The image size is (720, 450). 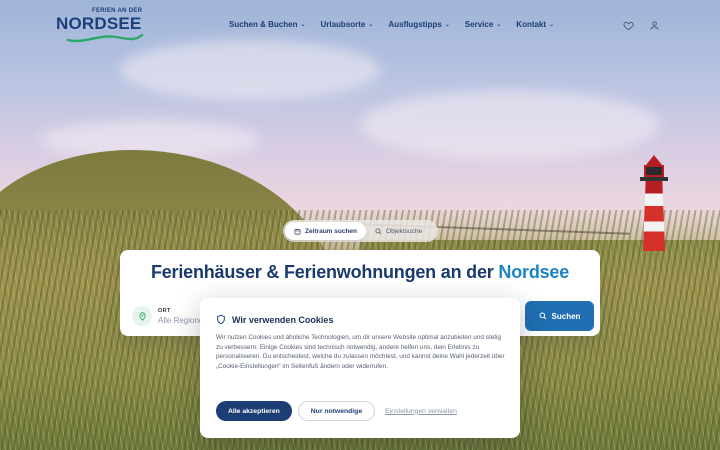 I want to click on cookie-header: Wir verwenden Cookies, so click(x=360, y=319).